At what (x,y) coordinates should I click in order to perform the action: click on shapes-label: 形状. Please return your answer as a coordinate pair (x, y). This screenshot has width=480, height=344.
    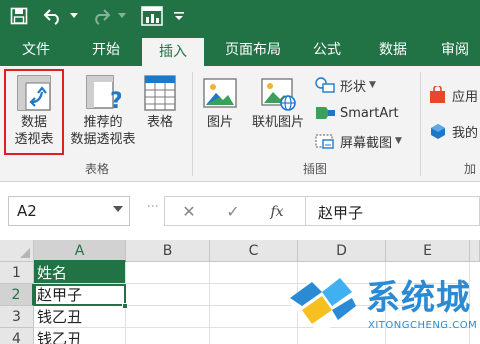
    Looking at the image, I should click on (353, 87).